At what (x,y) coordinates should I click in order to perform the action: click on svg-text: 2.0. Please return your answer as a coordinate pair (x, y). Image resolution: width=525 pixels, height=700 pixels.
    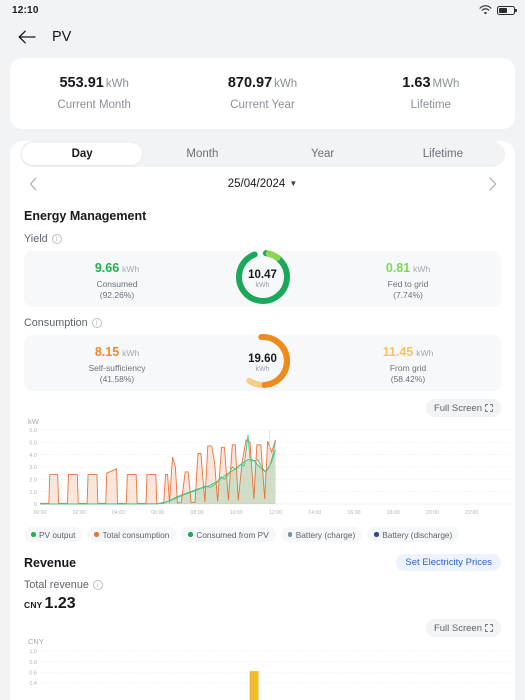
    Looking at the image, I should click on (33, 481).